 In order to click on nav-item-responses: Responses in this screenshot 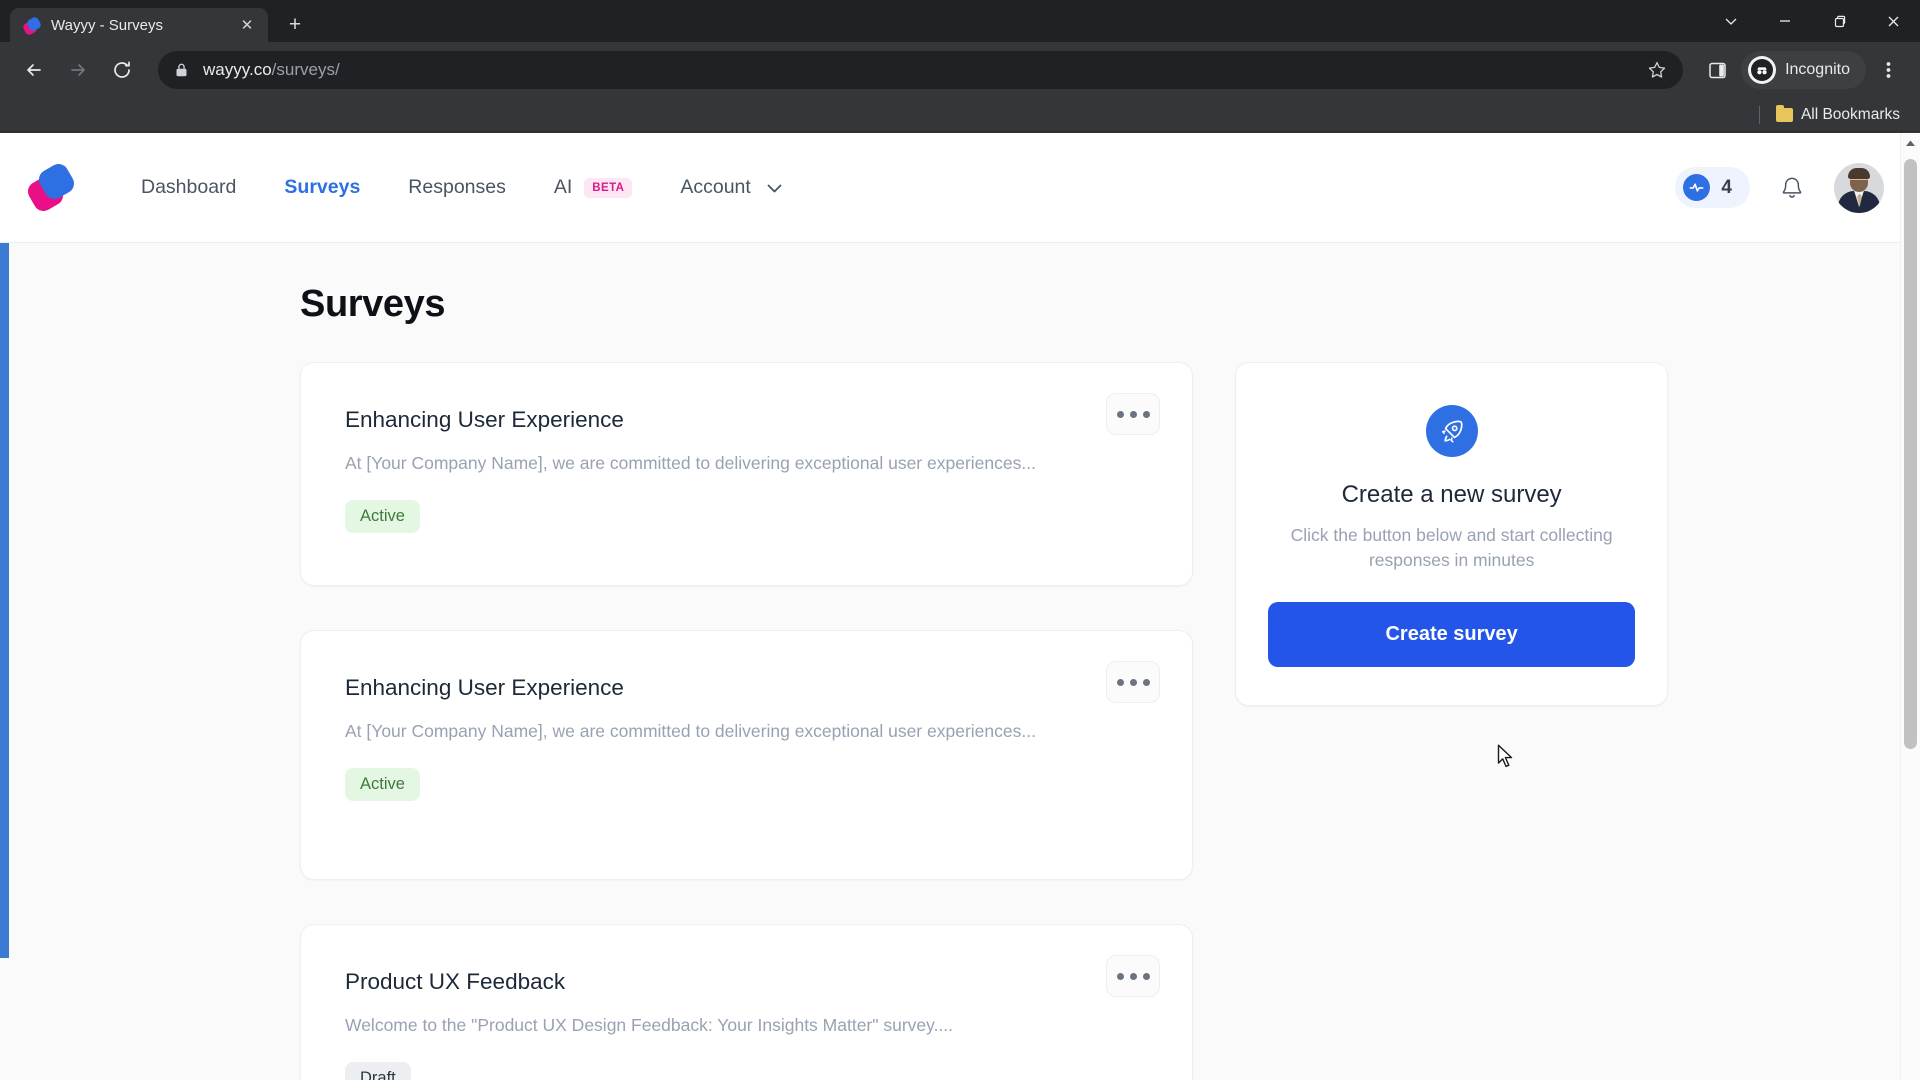, I will do `click(457, 187)`.